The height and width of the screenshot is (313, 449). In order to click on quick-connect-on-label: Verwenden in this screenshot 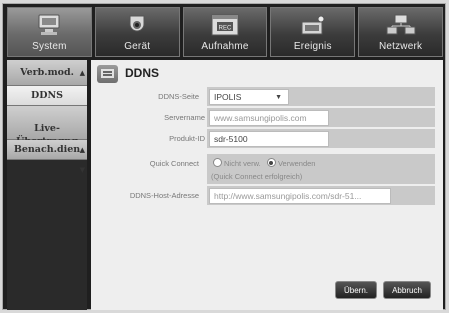, I will do `click(296, 163)`.